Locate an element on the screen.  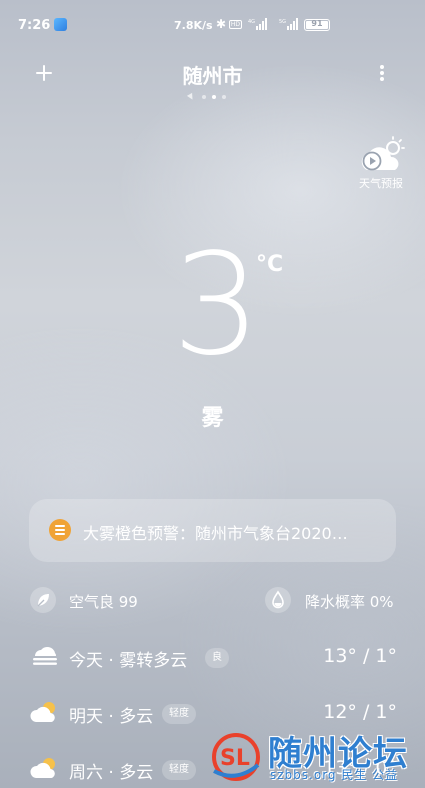
weather-forecast-label: 天气预报 is located at coordinates (381, 183).